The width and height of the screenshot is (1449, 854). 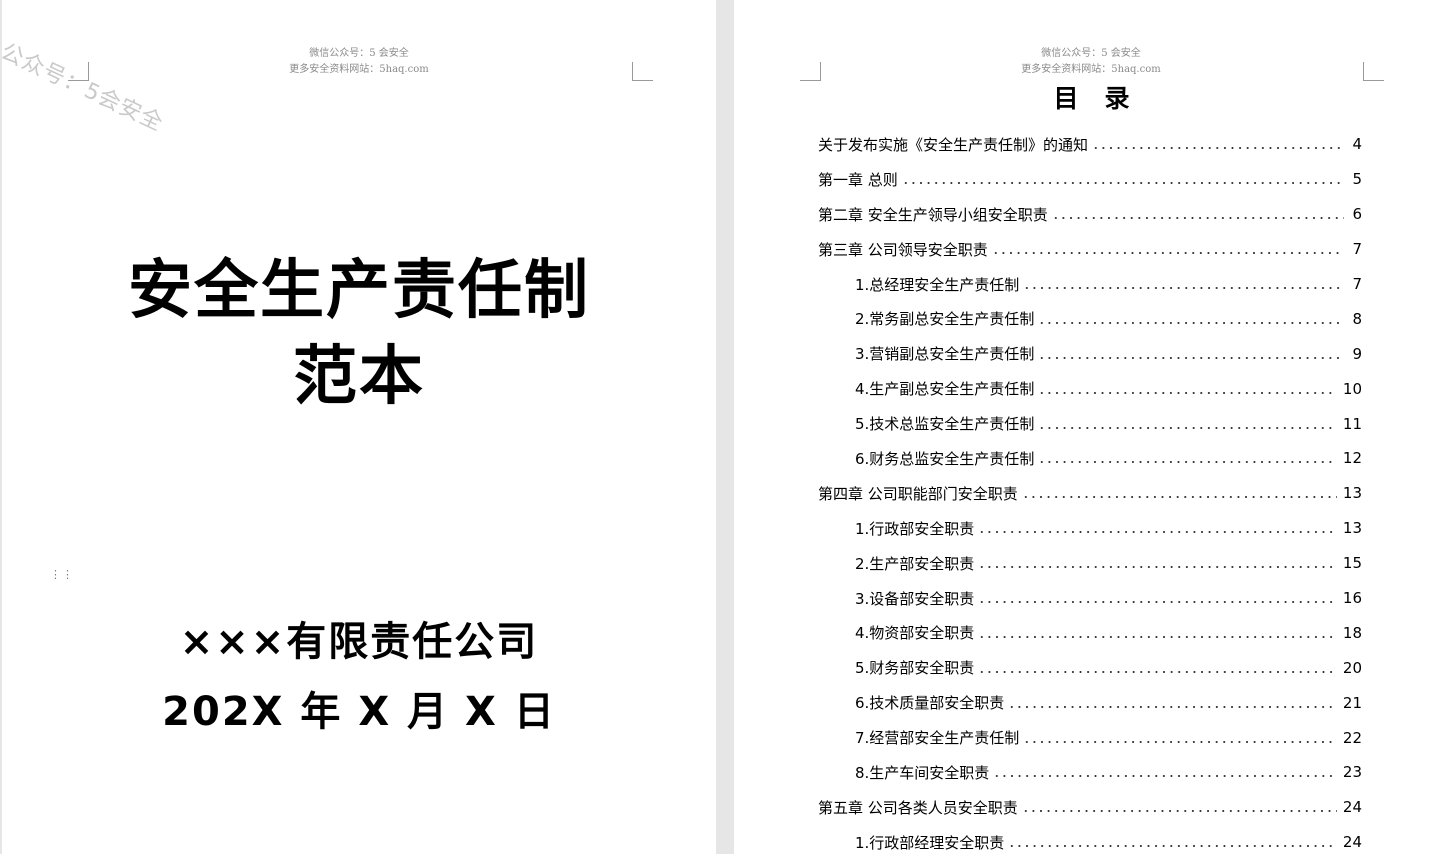 I want to click on toc-entry-page-number: 12, so click(x=1352, y=458).